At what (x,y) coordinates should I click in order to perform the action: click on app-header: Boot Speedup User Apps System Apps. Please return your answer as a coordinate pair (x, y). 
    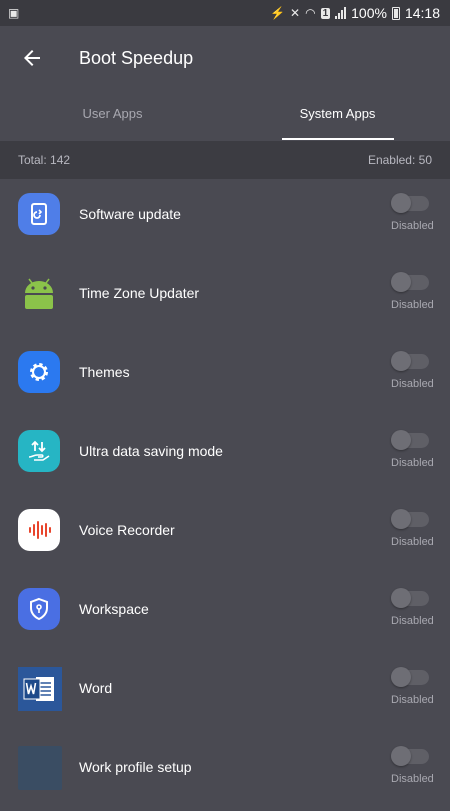
    Looking at the image, I should click on (225, 83).